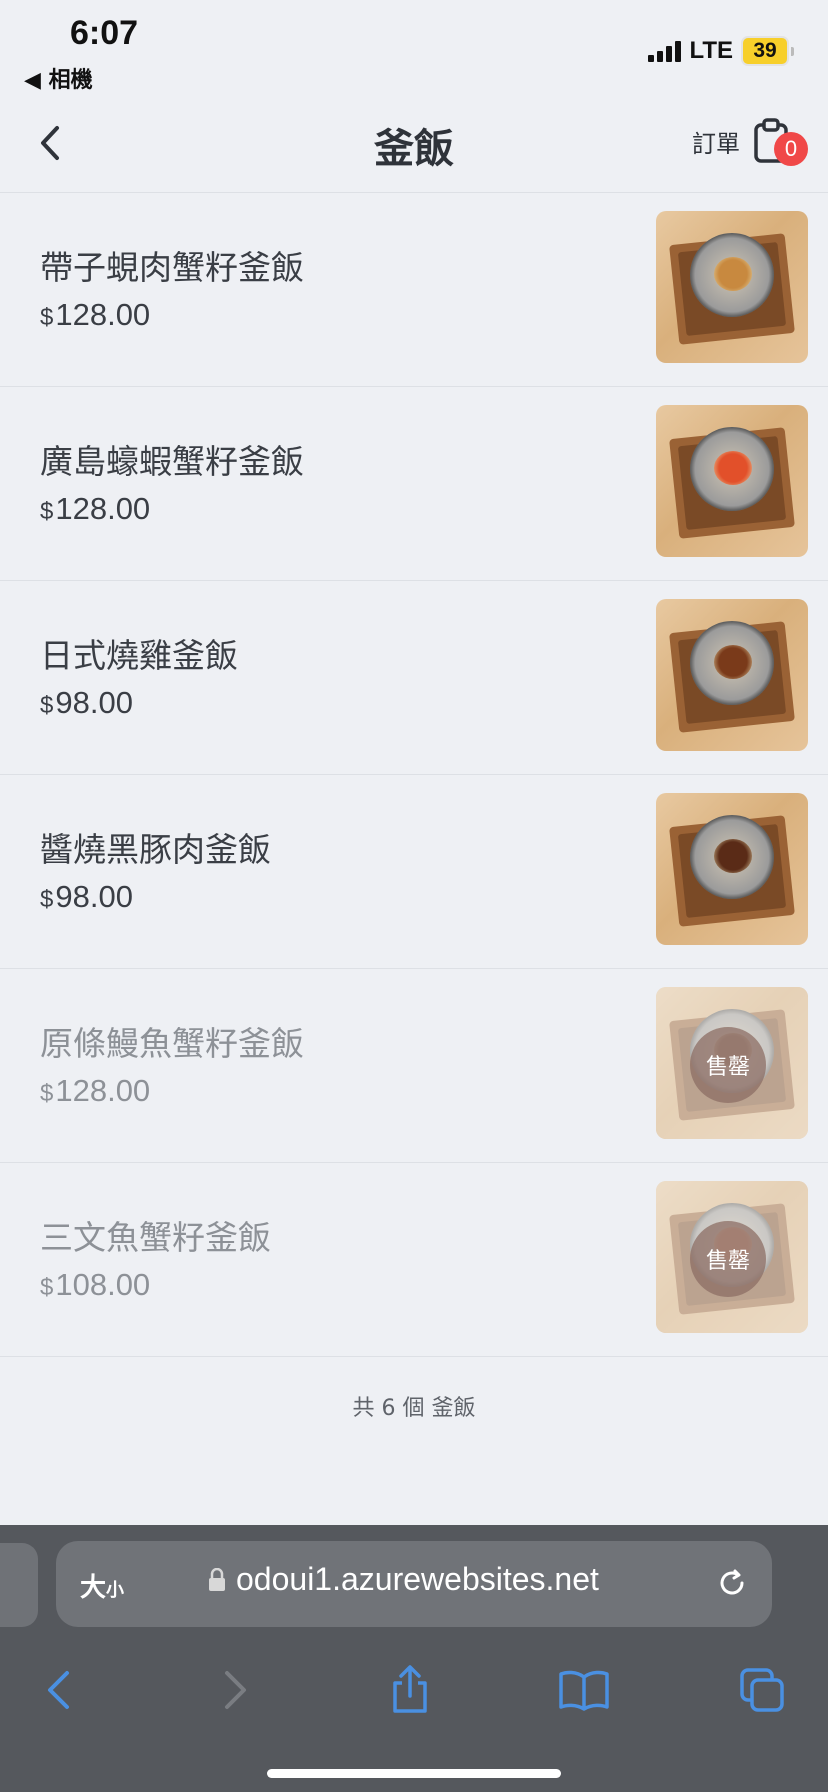 The width and height of the screenshot is (828, 1792). I want to click on order-label: 訂單, so click(716, 143).